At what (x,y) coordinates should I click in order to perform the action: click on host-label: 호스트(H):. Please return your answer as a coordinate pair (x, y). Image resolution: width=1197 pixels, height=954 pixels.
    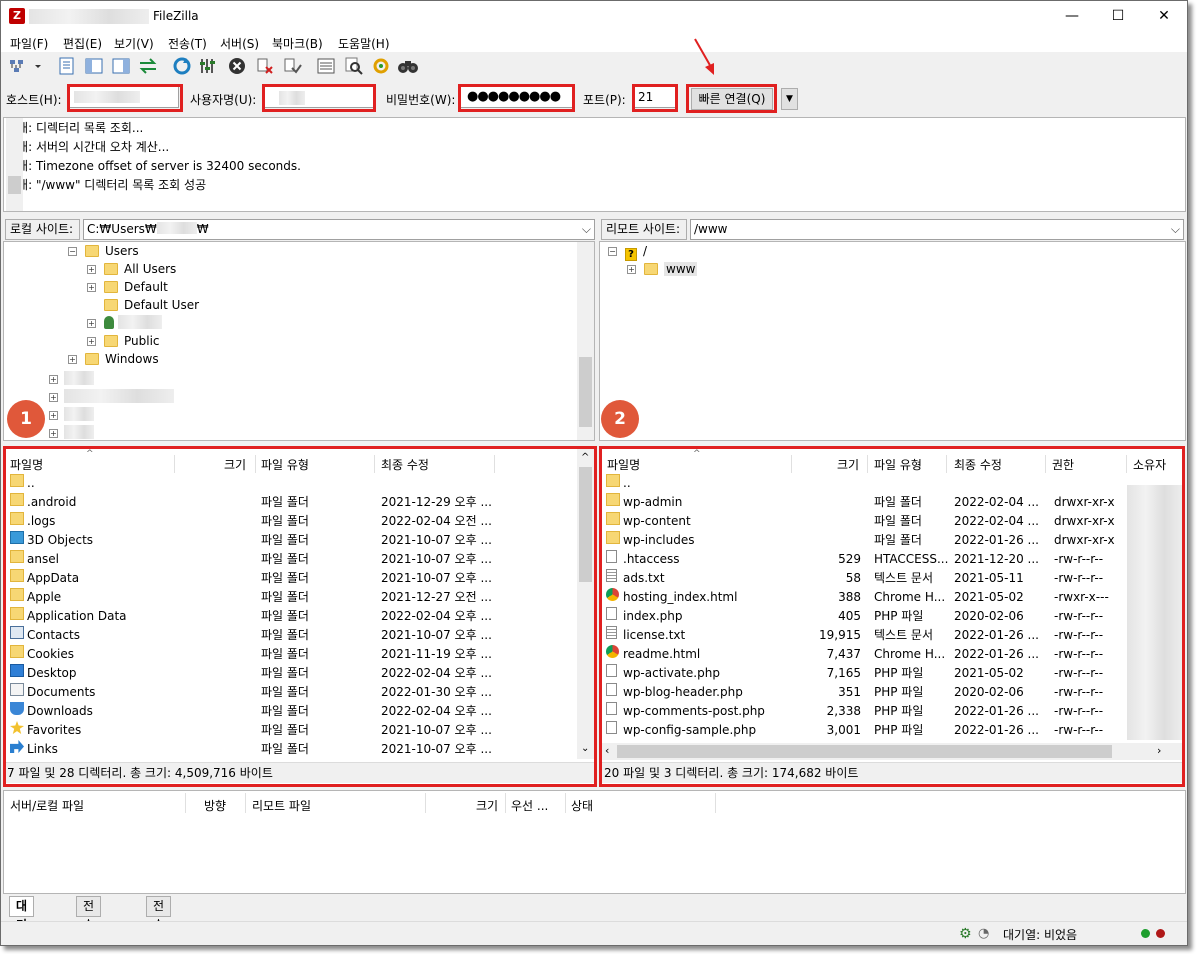
    Looking at the image, I should click on (34, 100).